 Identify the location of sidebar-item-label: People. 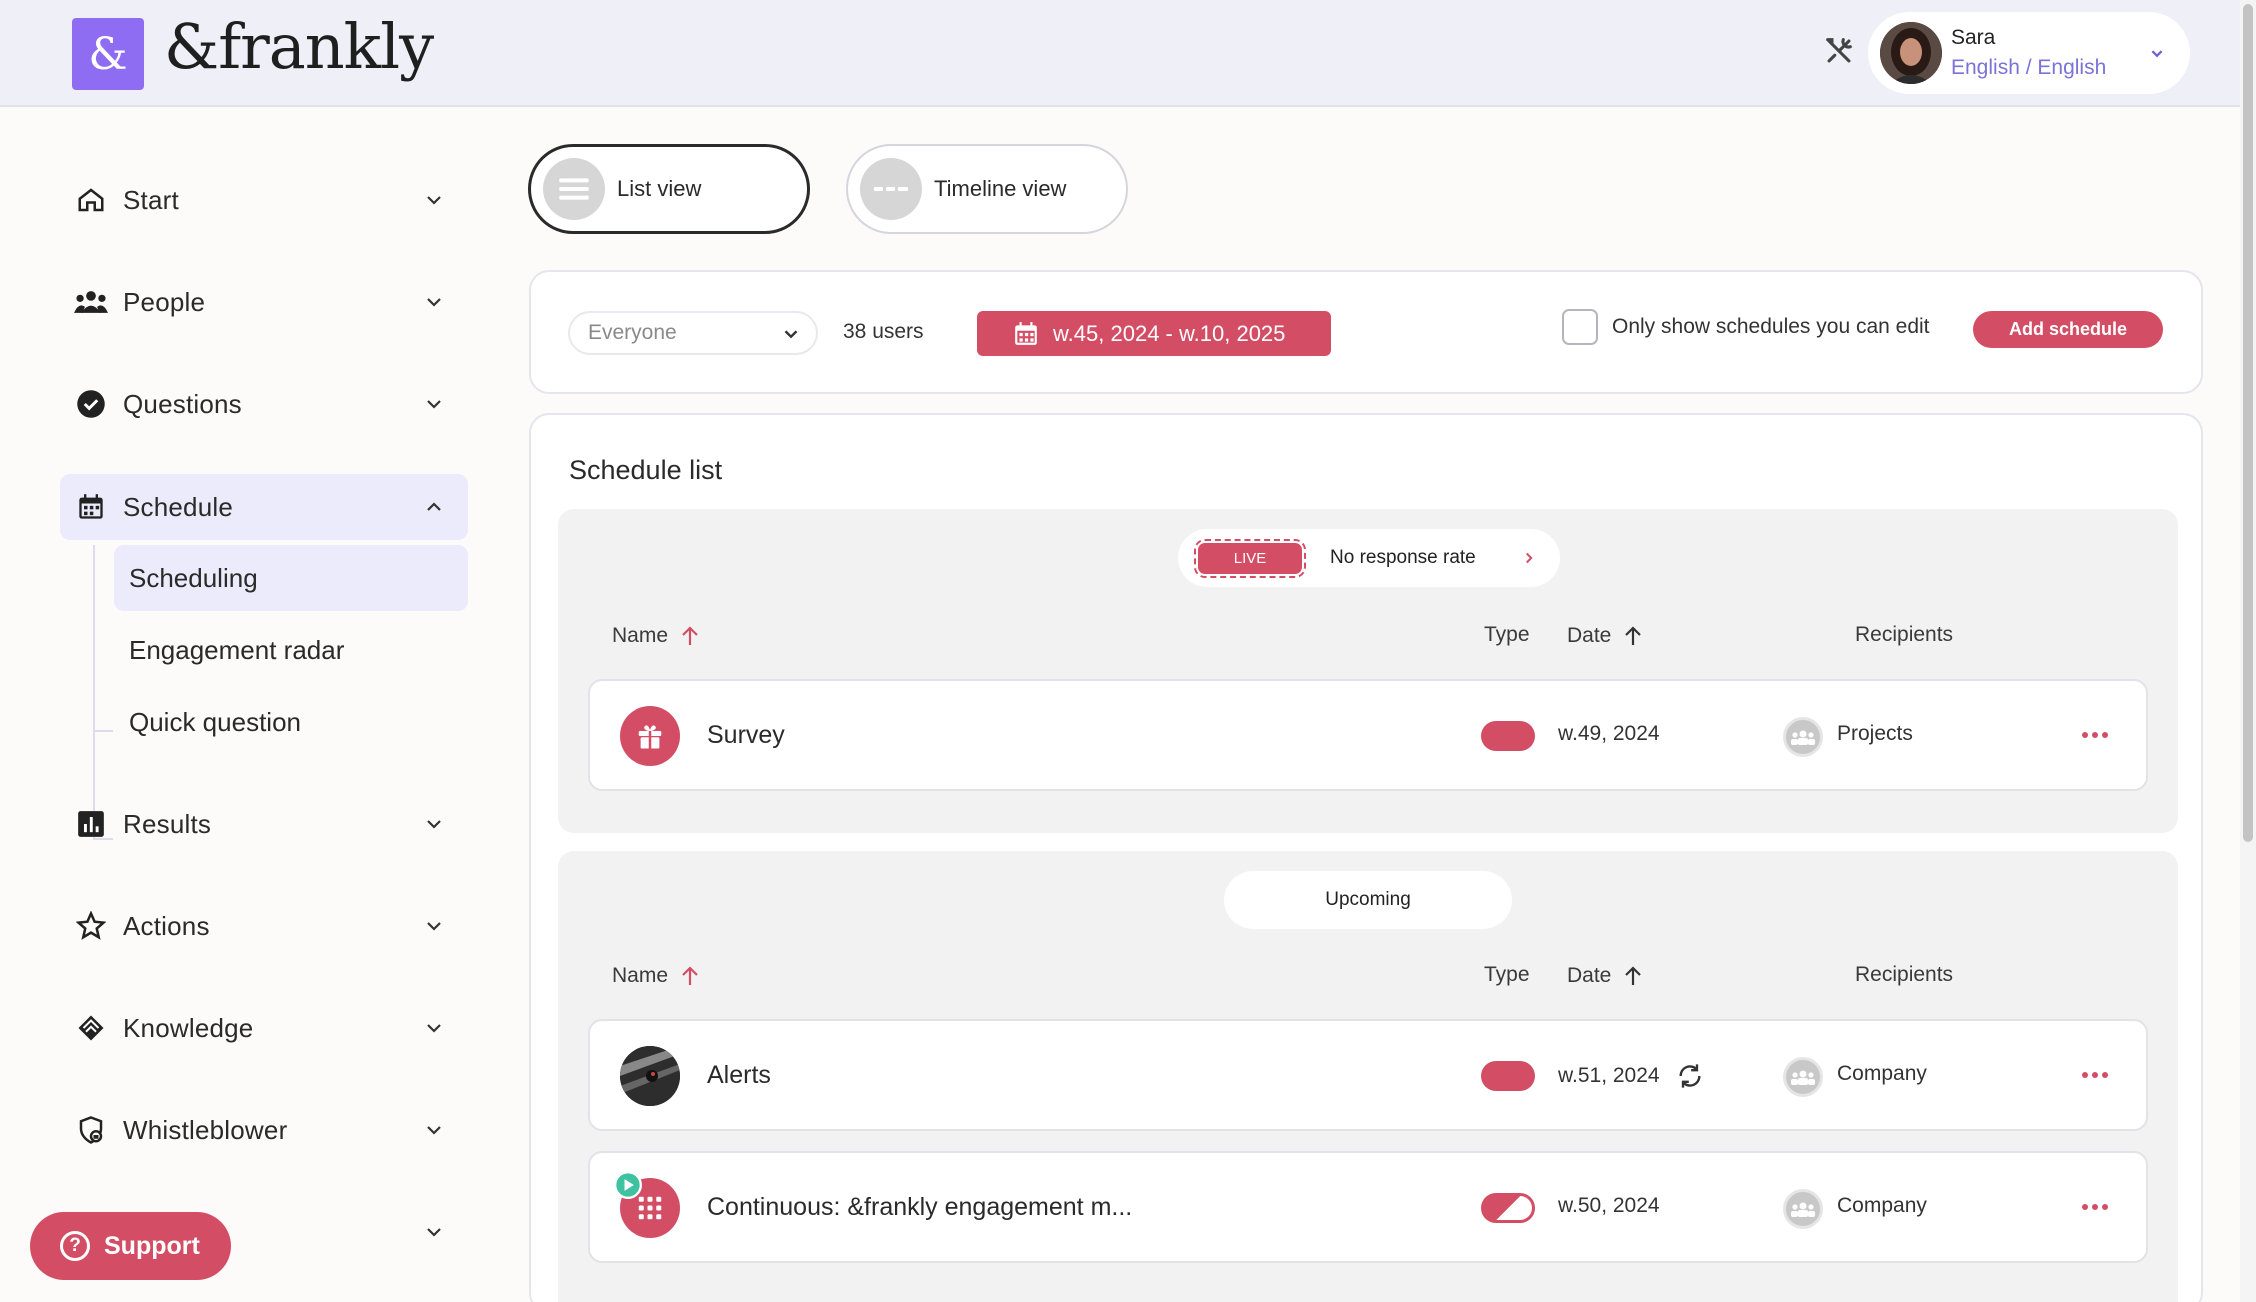
(164, 301).